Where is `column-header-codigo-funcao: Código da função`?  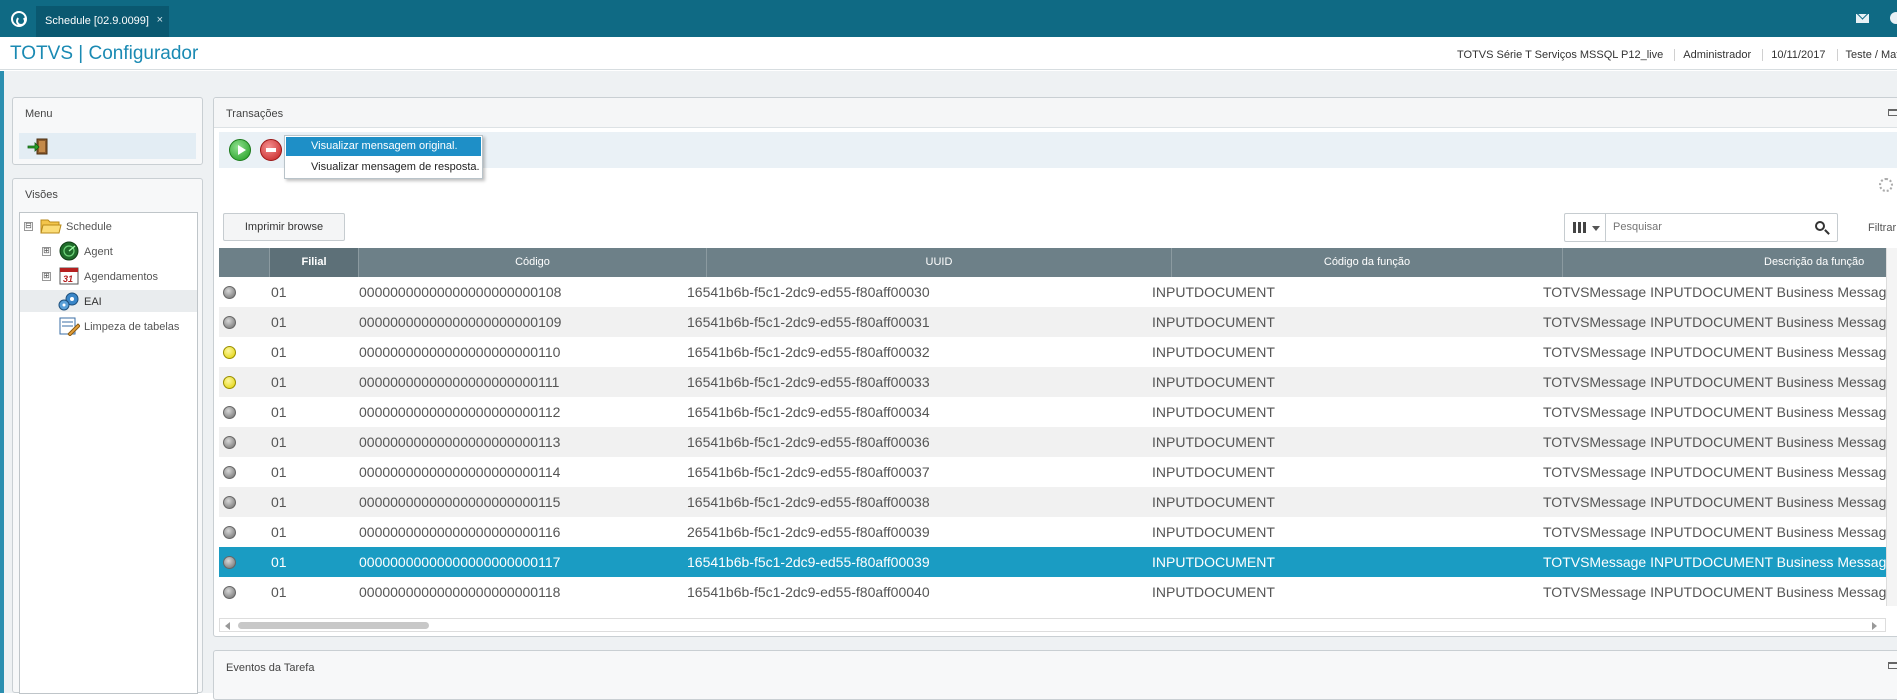 column-header-codigo-funcao: Código da função is located at coordinates (1367, 262).